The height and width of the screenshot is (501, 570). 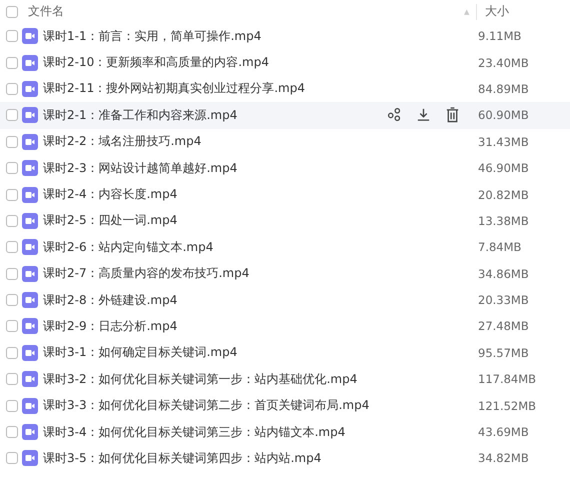 I want to click on file-row: 课时2-8：外链建设.mp4 20.33MB, so click(x=285, y=300).